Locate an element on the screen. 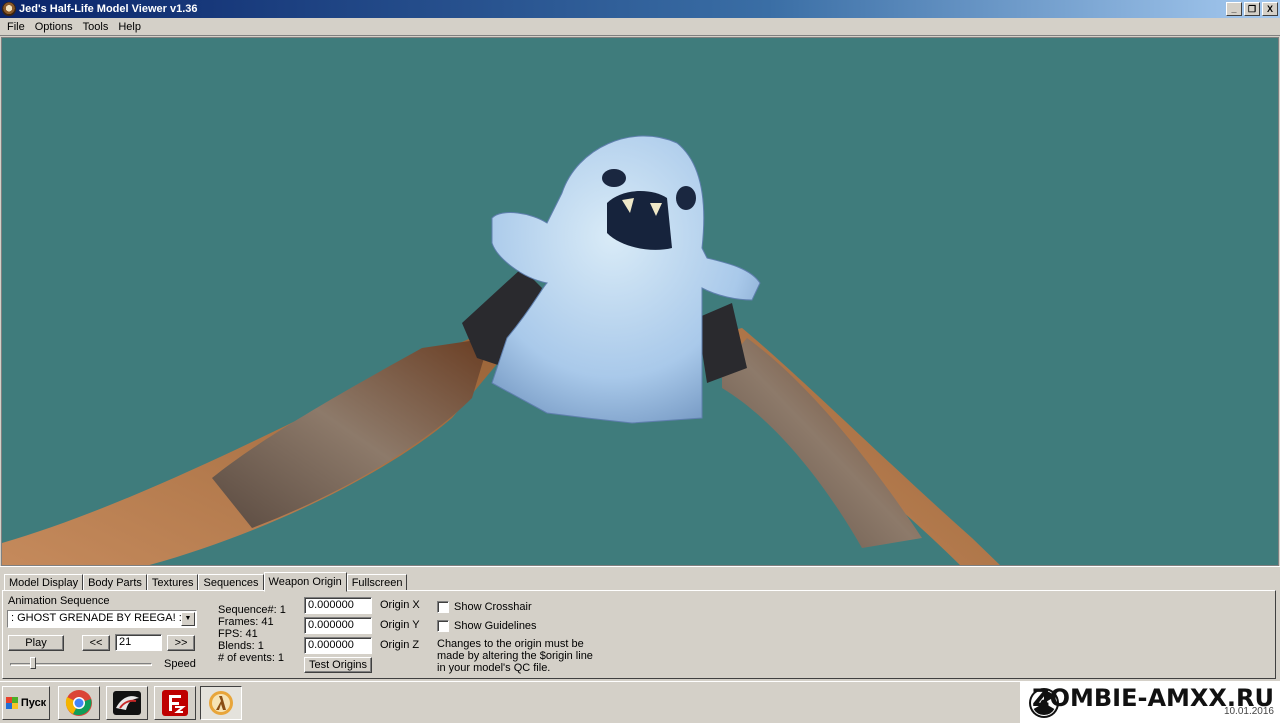  menu-file: File is located at coordinates (16, 27).